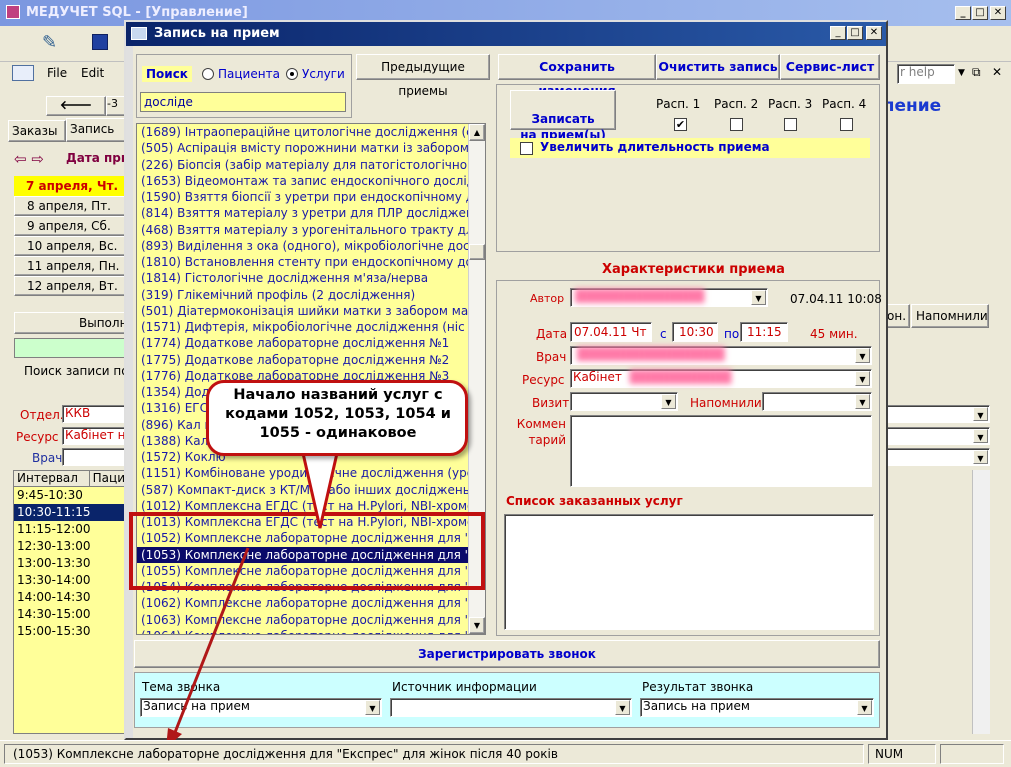  What do you see at coordinates (254, 593) in the screenshot?
I see `callout-tail` at bounding box center [254, 593].